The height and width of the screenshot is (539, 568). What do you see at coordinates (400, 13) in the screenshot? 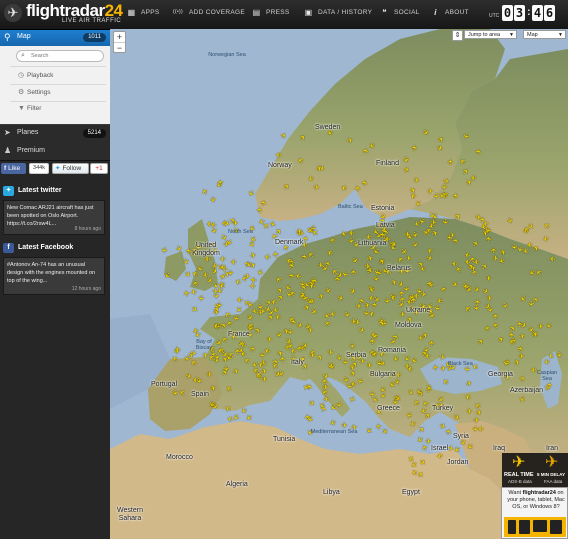
I see `nav-social: ❝ SOCIAL` at bounding box center [400, 13].